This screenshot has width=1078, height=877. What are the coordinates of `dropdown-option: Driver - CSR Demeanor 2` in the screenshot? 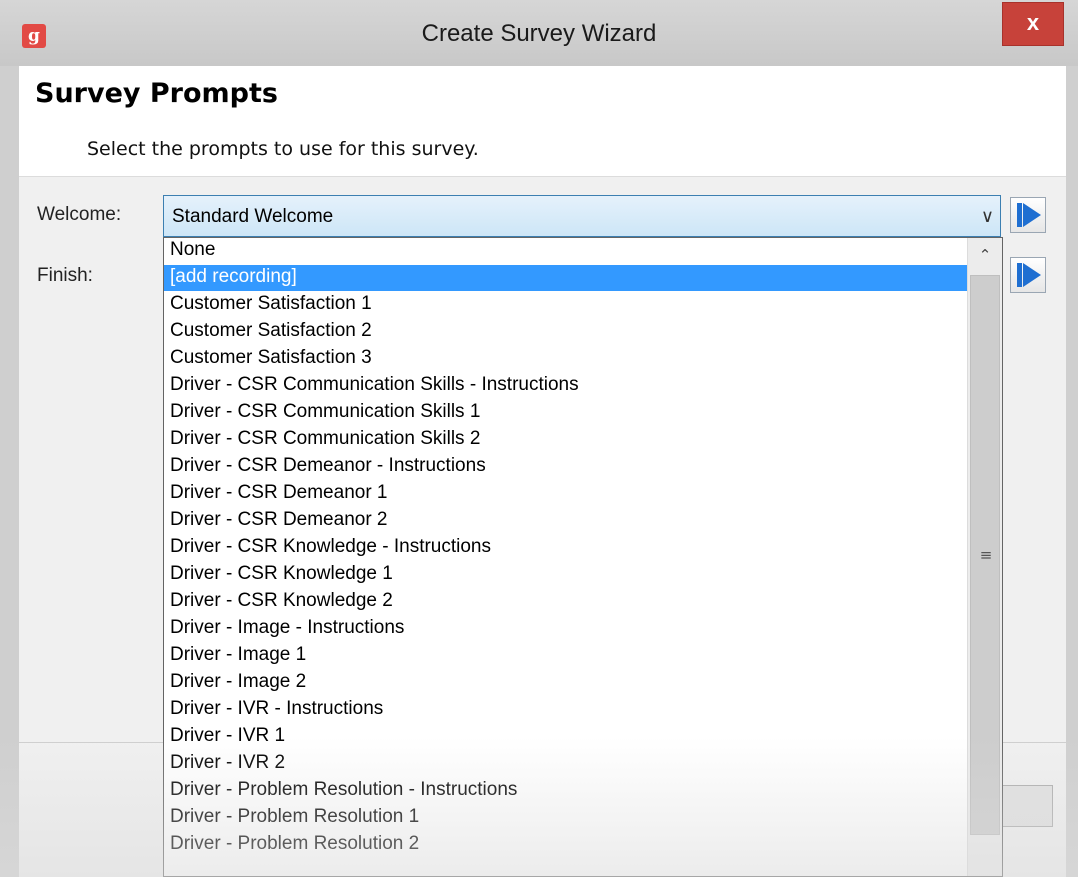 It's located at (566, 521).